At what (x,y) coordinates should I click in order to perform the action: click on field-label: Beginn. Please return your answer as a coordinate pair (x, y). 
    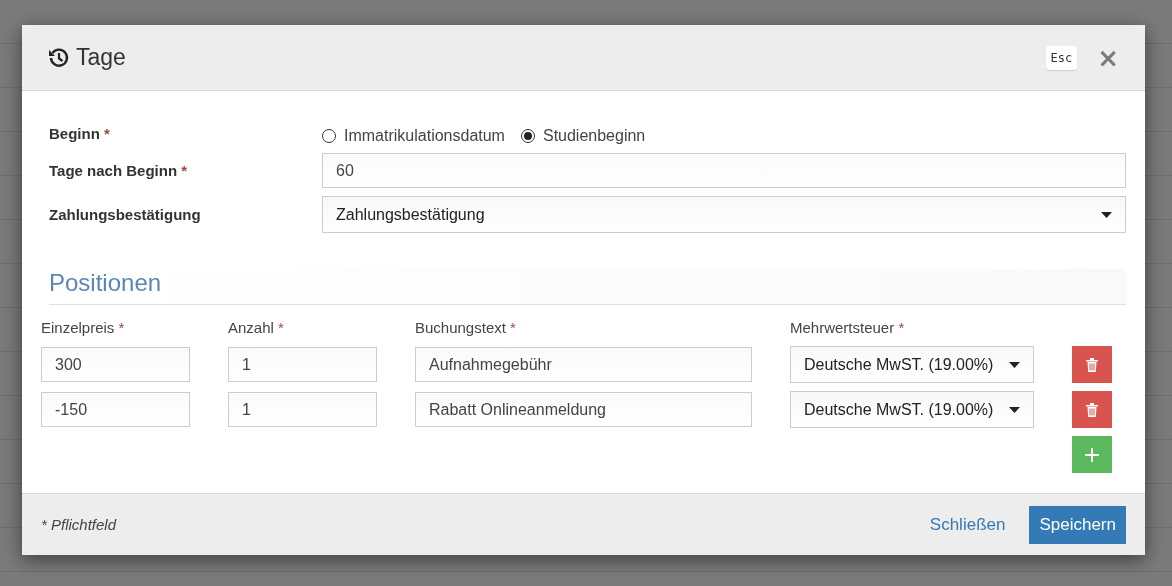
    Looking at the image, I should click on (74, 133).